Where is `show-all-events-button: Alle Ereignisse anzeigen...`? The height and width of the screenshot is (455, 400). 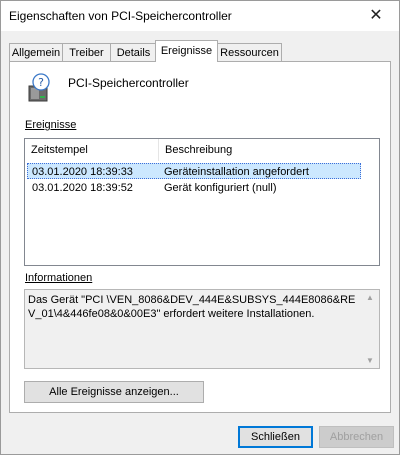
show-all-events-button: Alle Ereignisse anzeigen... is located at coordinates (114, 392).